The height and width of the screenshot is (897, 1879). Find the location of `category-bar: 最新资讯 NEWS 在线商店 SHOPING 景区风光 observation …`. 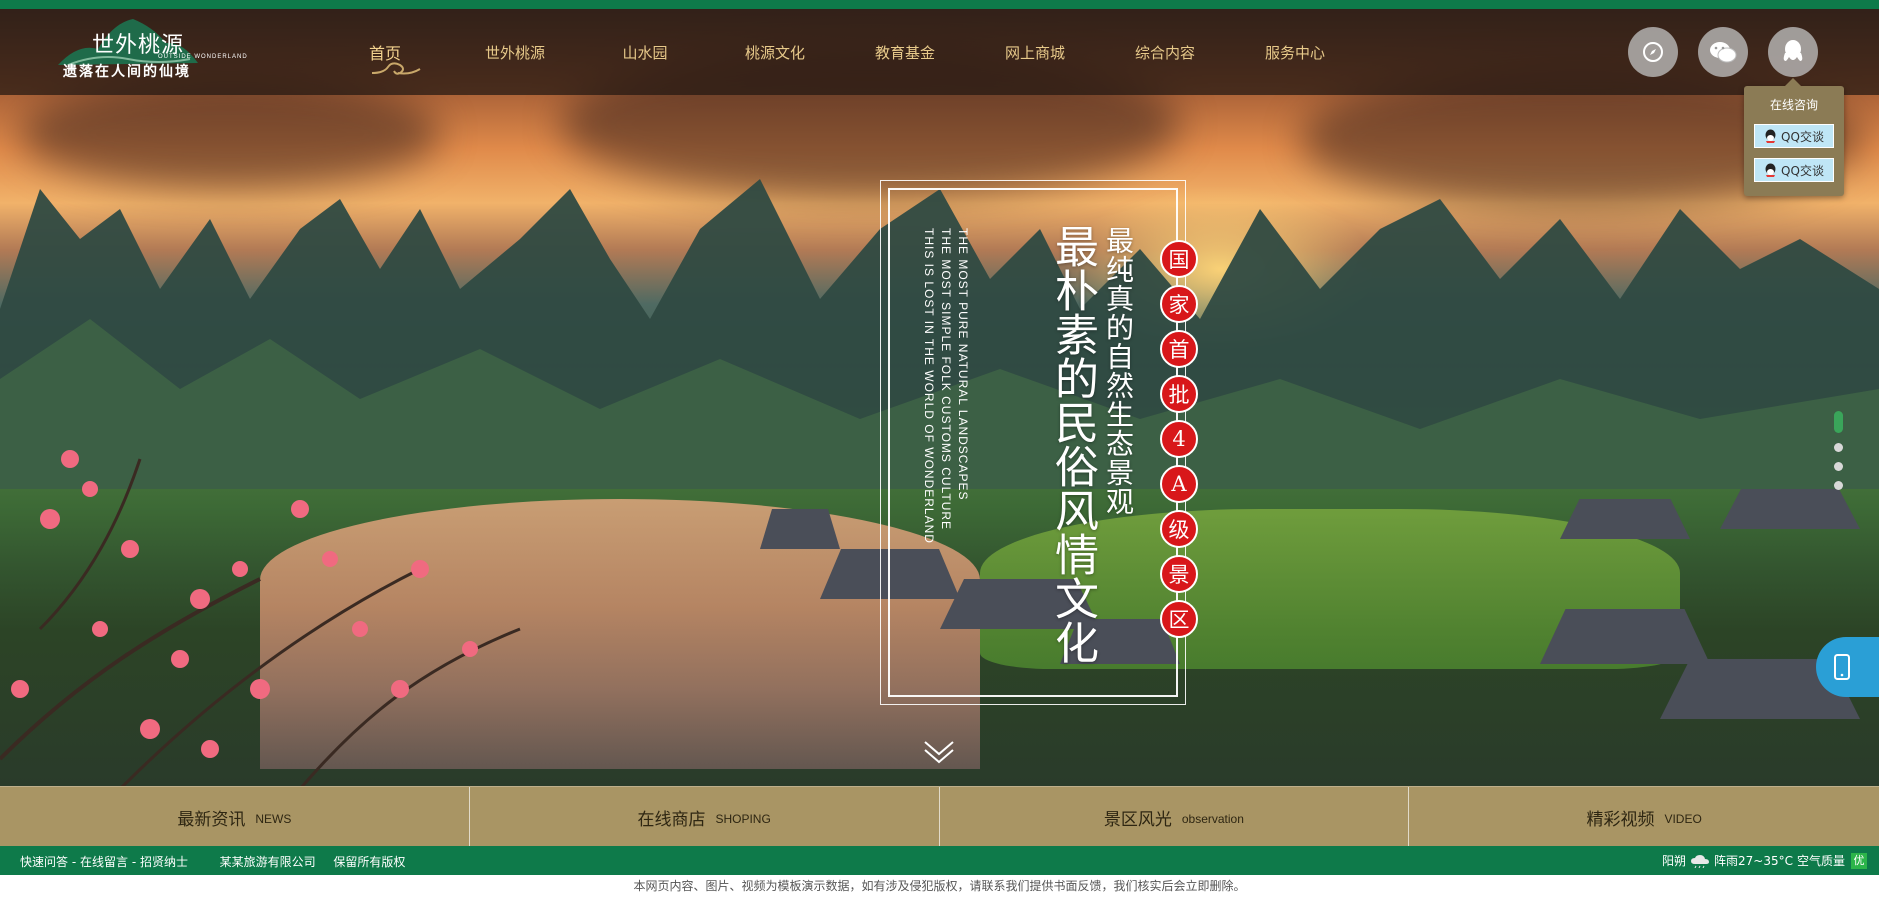

category-bar: 最新资讯 NEWS 在线商店 SHOPING 景区风光 observation … is located at coordinates (939, 816).